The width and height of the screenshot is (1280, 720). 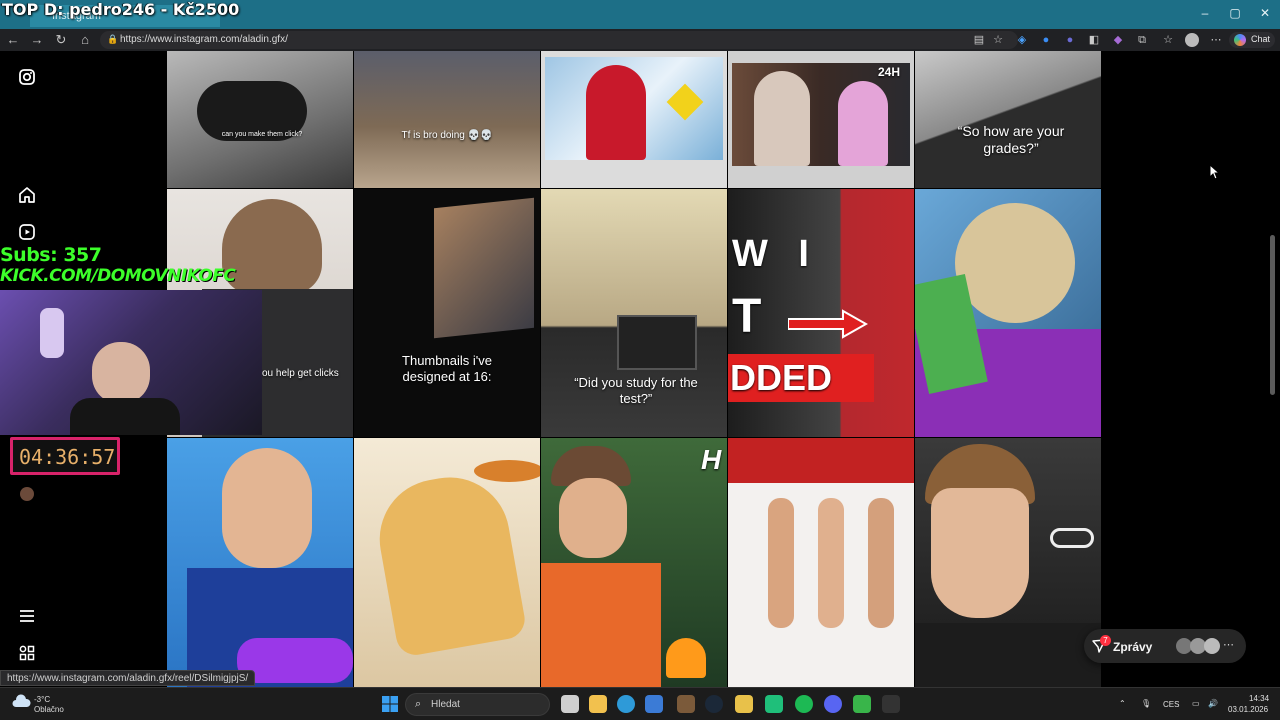 I want to click on taco-shape, so click(x=449, y=563).